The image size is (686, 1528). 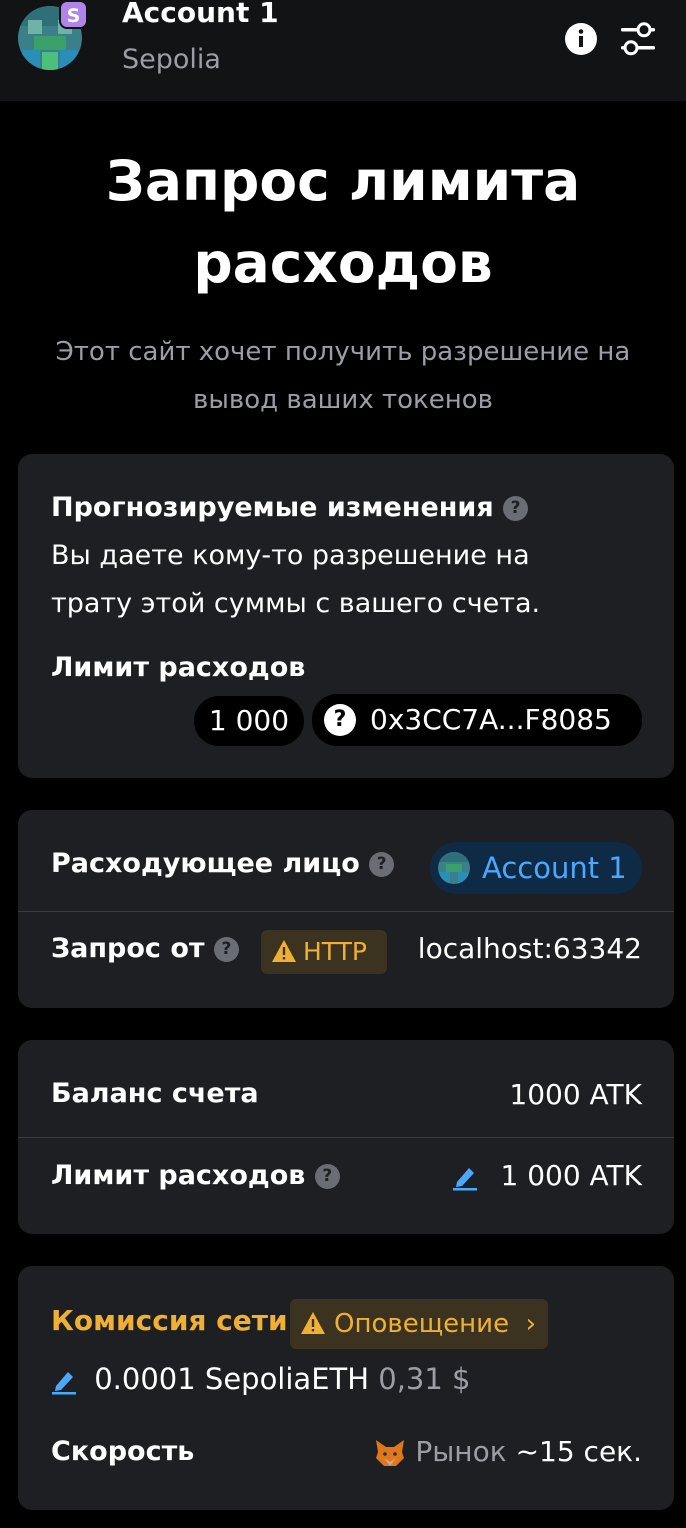 What do you see at coordinates (169, 1320) in the screenshot?
I see `network-fee-label: Комиссия сети` at bounding box center [169, 1320].